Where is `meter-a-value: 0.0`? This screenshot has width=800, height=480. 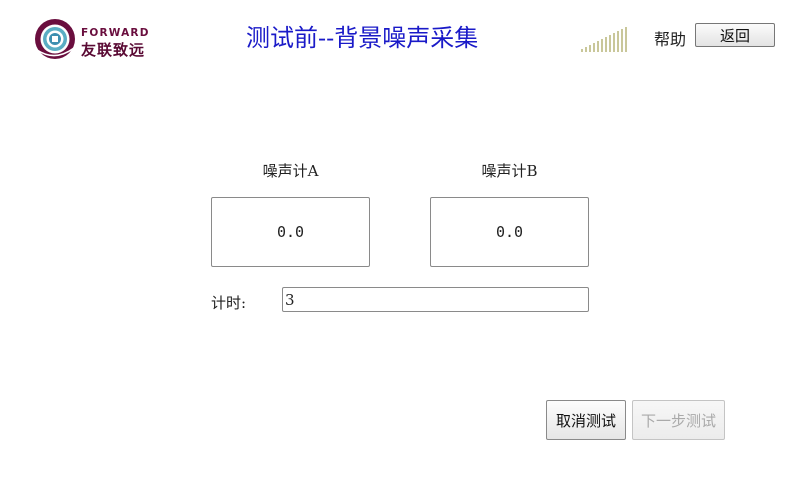
meter-a-value: 0.0 is located at coordinates (290, 232).